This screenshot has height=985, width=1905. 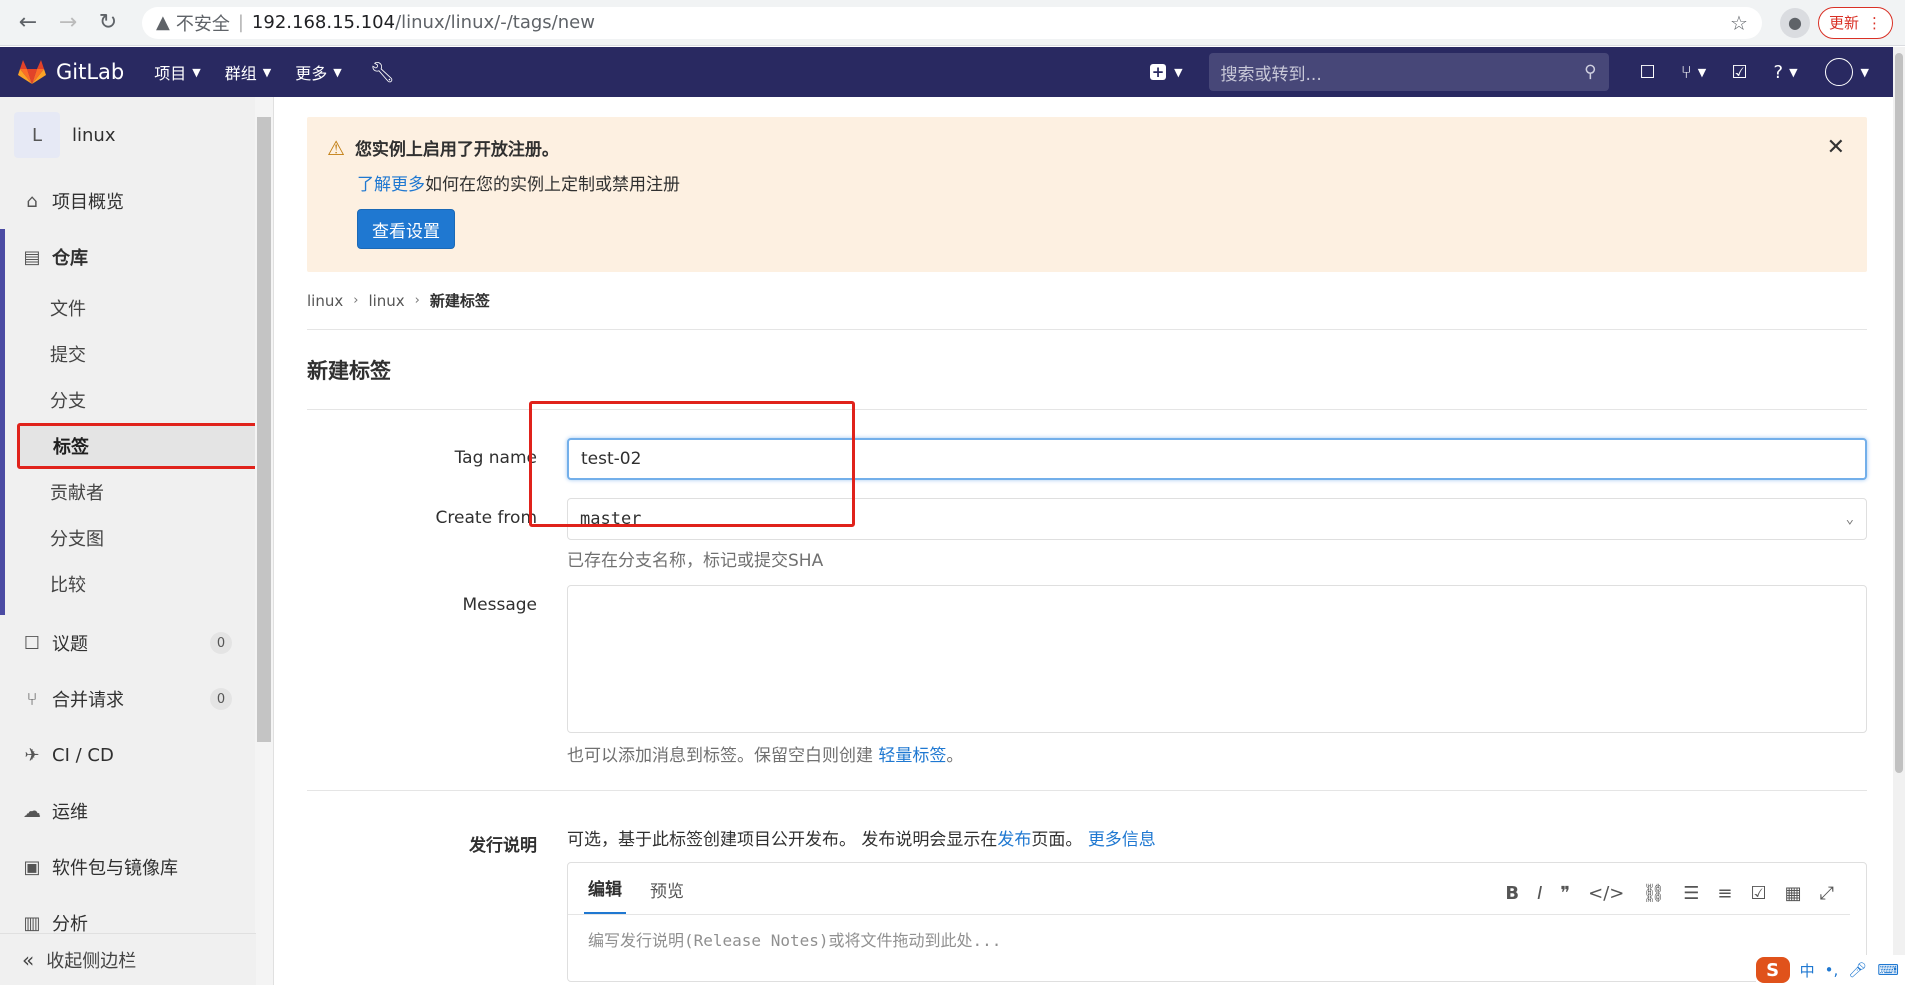 I want to click on page-title: 新建标签, so click(x=1087, y=370).